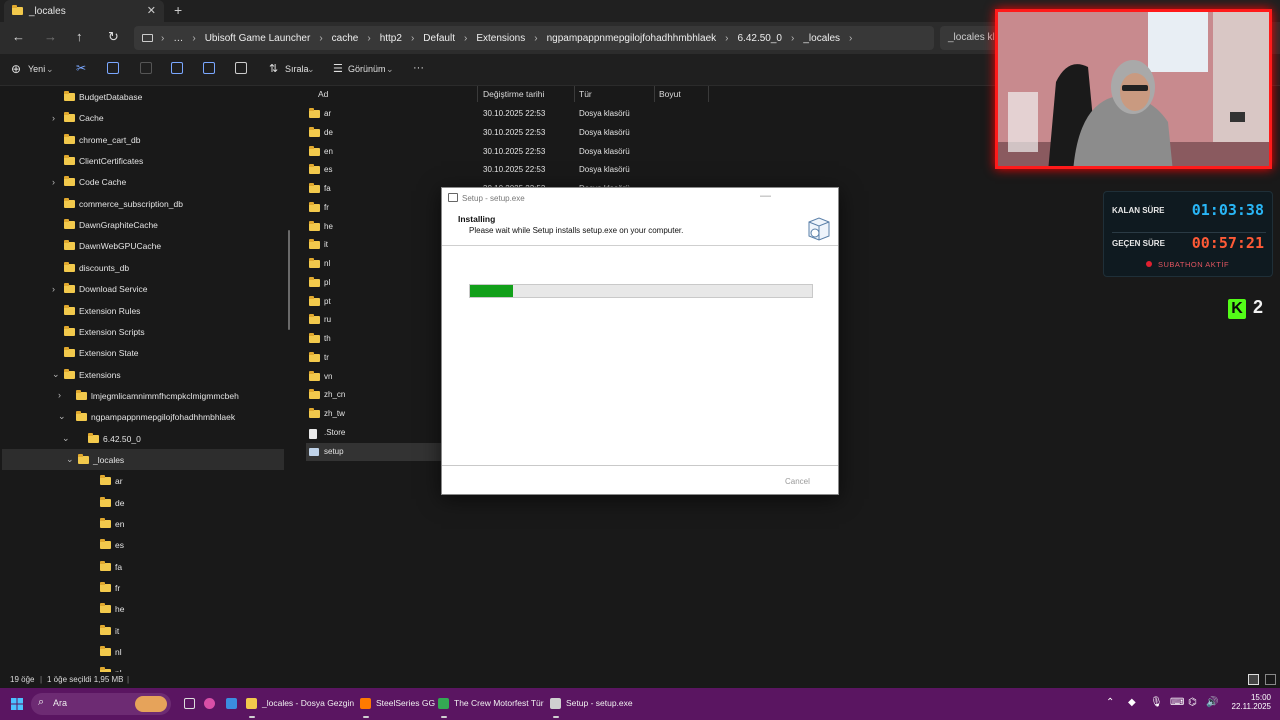 Image resolution: width=1280 pixels, height=720 pixels. What do you see at coordinates (821, 38) in the screenshot?
I see `breadcrumb-item: _locales` at bounding box center [821, 38].